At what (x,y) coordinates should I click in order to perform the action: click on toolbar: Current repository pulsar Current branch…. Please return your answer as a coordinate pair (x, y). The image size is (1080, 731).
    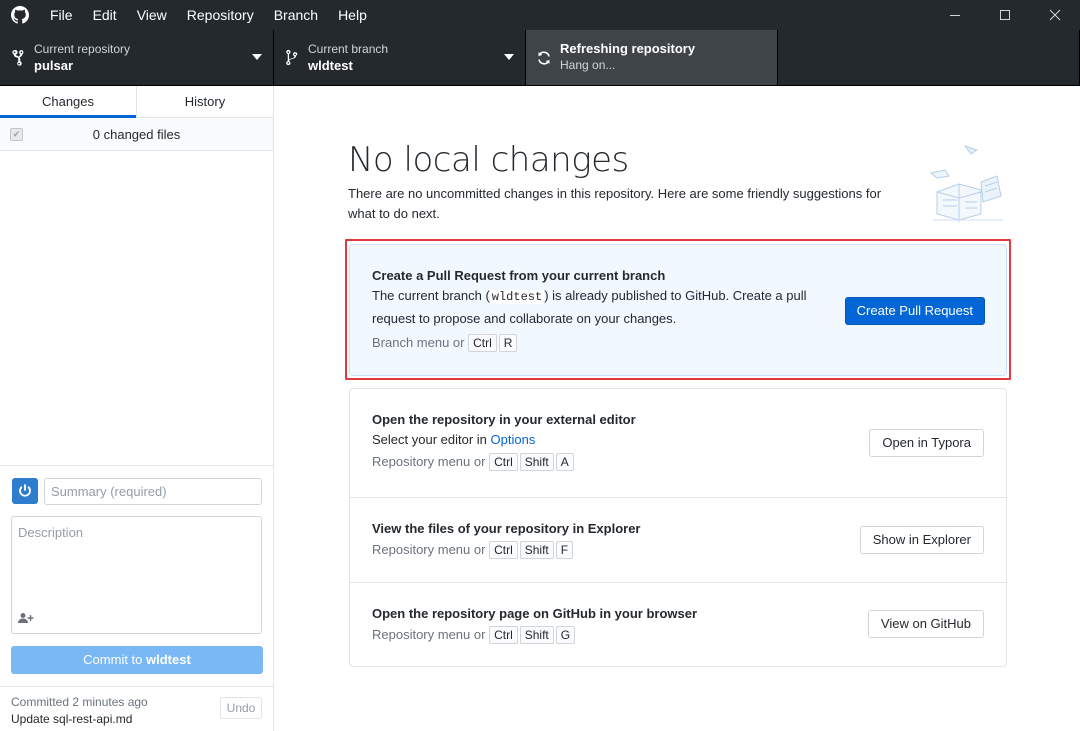
    Looking at the image, I should click on (540, 58).